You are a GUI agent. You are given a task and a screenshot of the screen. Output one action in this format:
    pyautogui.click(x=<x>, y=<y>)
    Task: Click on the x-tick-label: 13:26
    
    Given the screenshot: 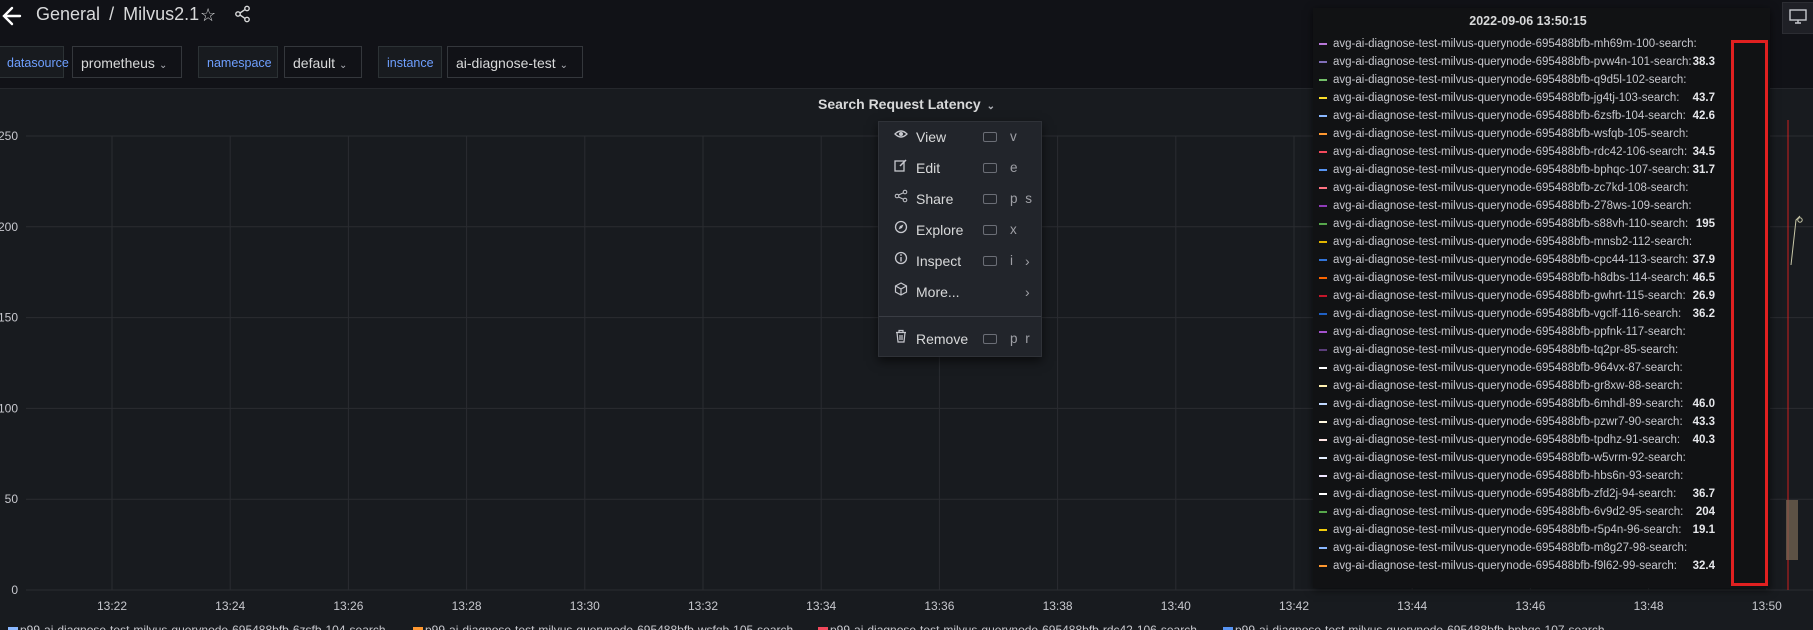 What is the action you would take?
    pyautogui.click(x=348, y=606)
    